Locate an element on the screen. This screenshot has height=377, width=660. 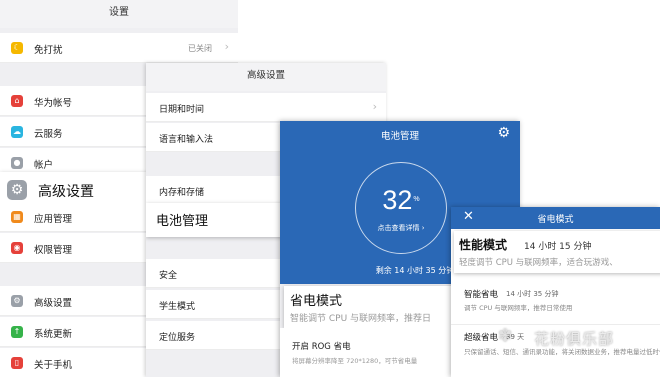
performance-mode-option: 性能模式 14 小时 15 分钟 轻度调节 CPU 与联网频率，适合玩游戏、 is located at coordinates (557, 252).